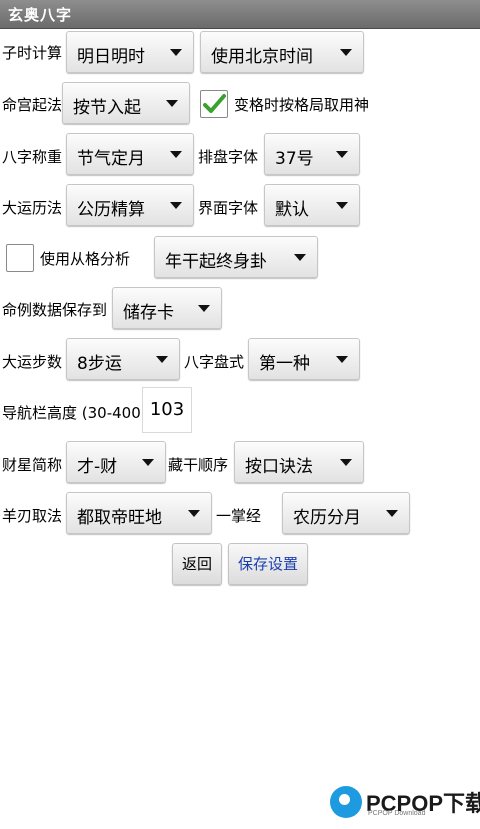  Describe the element at coordinates (268, 564) in the screenshot. I see `save-settings-button: 保存设置` at that location.